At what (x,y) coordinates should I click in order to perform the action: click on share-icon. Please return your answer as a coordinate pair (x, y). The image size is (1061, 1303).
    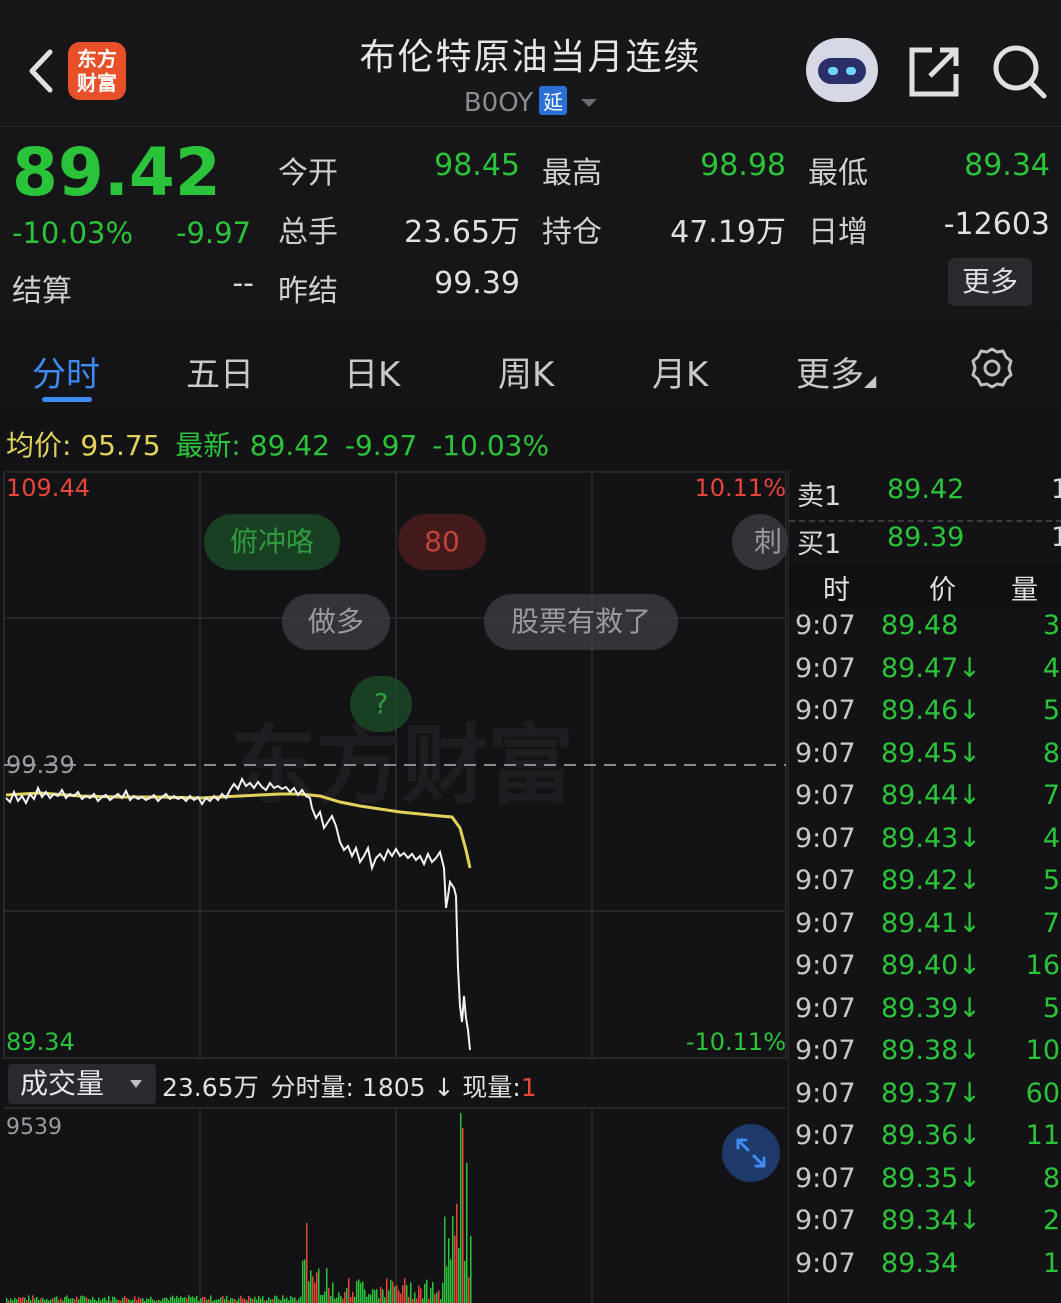
    Looking at the image, I should click on (935, 71).